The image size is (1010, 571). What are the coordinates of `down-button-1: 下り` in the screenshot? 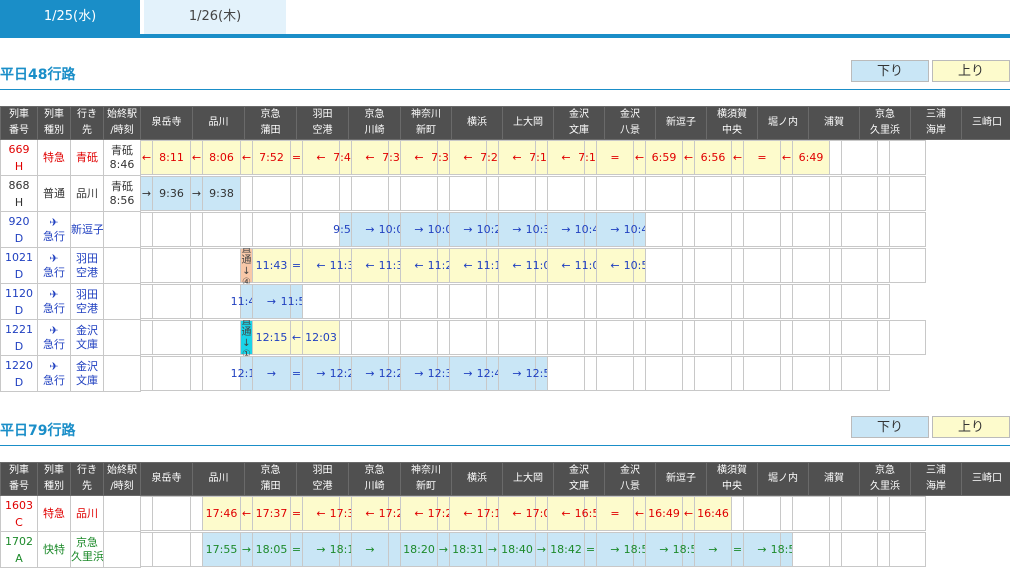 It's located at (890, 71).